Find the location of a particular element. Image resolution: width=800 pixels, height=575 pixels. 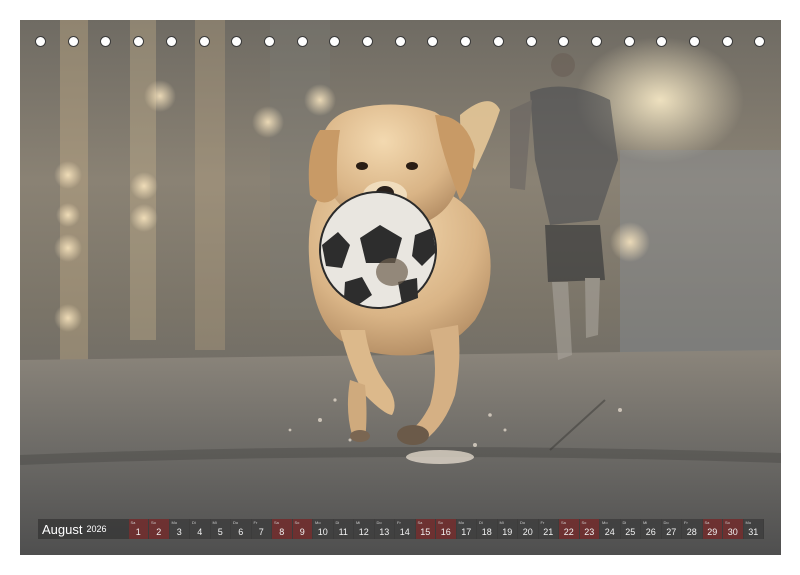

day-cell: Sa 15 is located at coordinates (425, 529).